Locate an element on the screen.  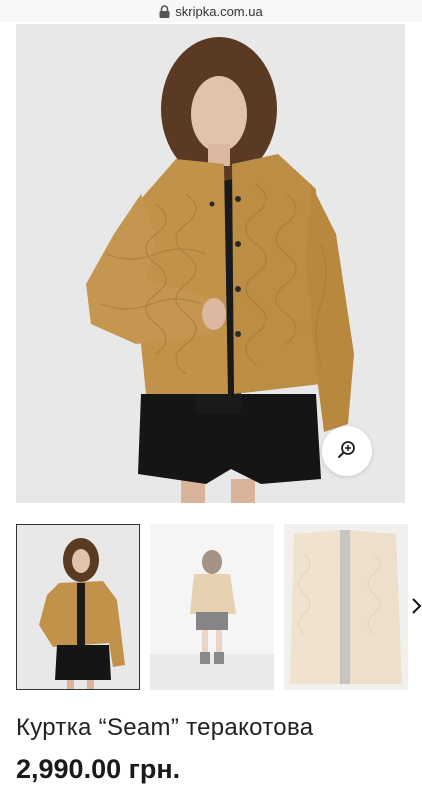
lock-icon is located at coordinates (164, 11).